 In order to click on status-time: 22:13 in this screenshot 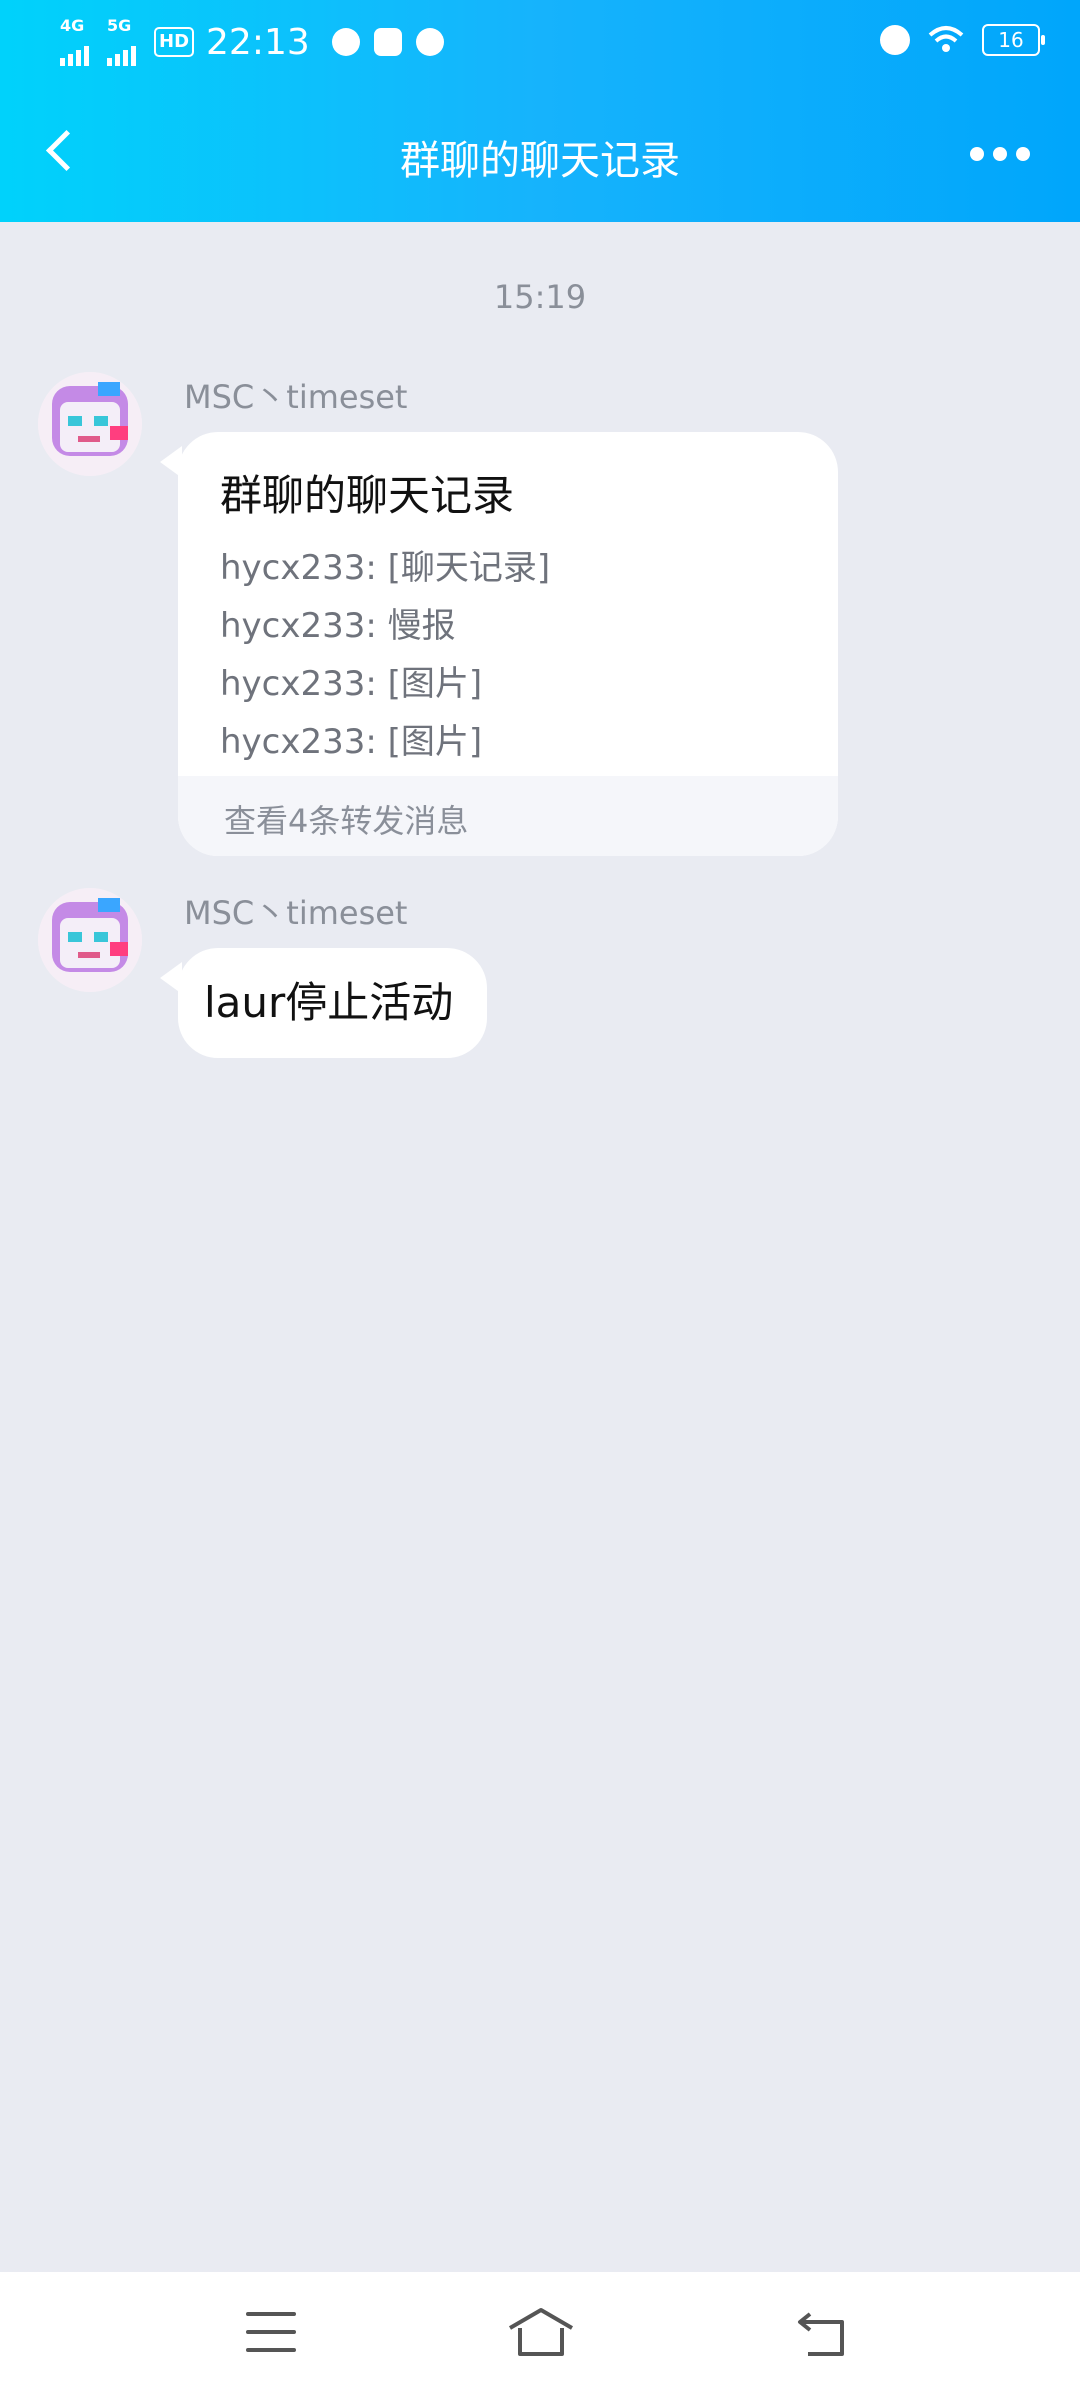, I will do `click(258, 42)`.